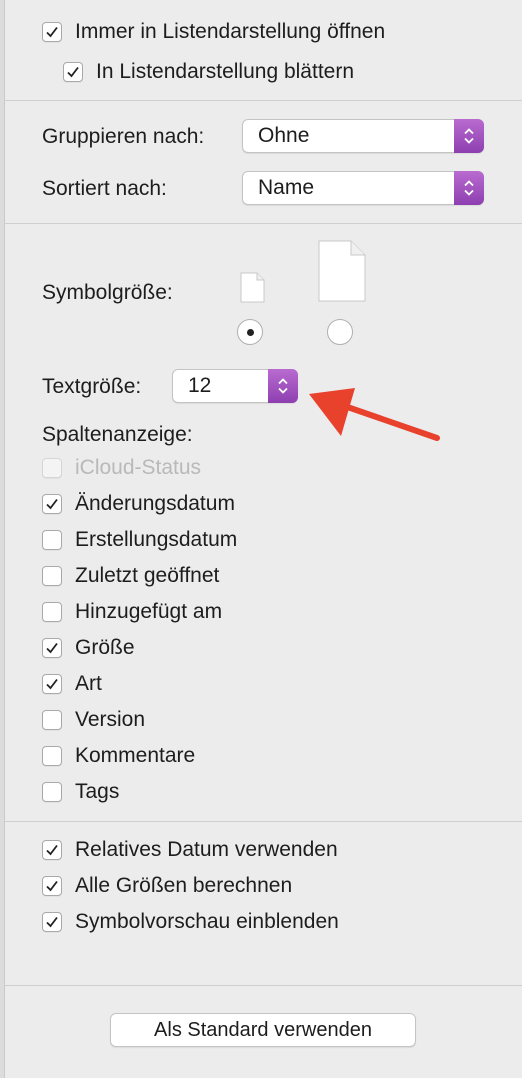  Describe the element at coordinates (263, 1030) in the screenshot. I see `use-as-defaults-button: Als Standard verwenden` at that location.